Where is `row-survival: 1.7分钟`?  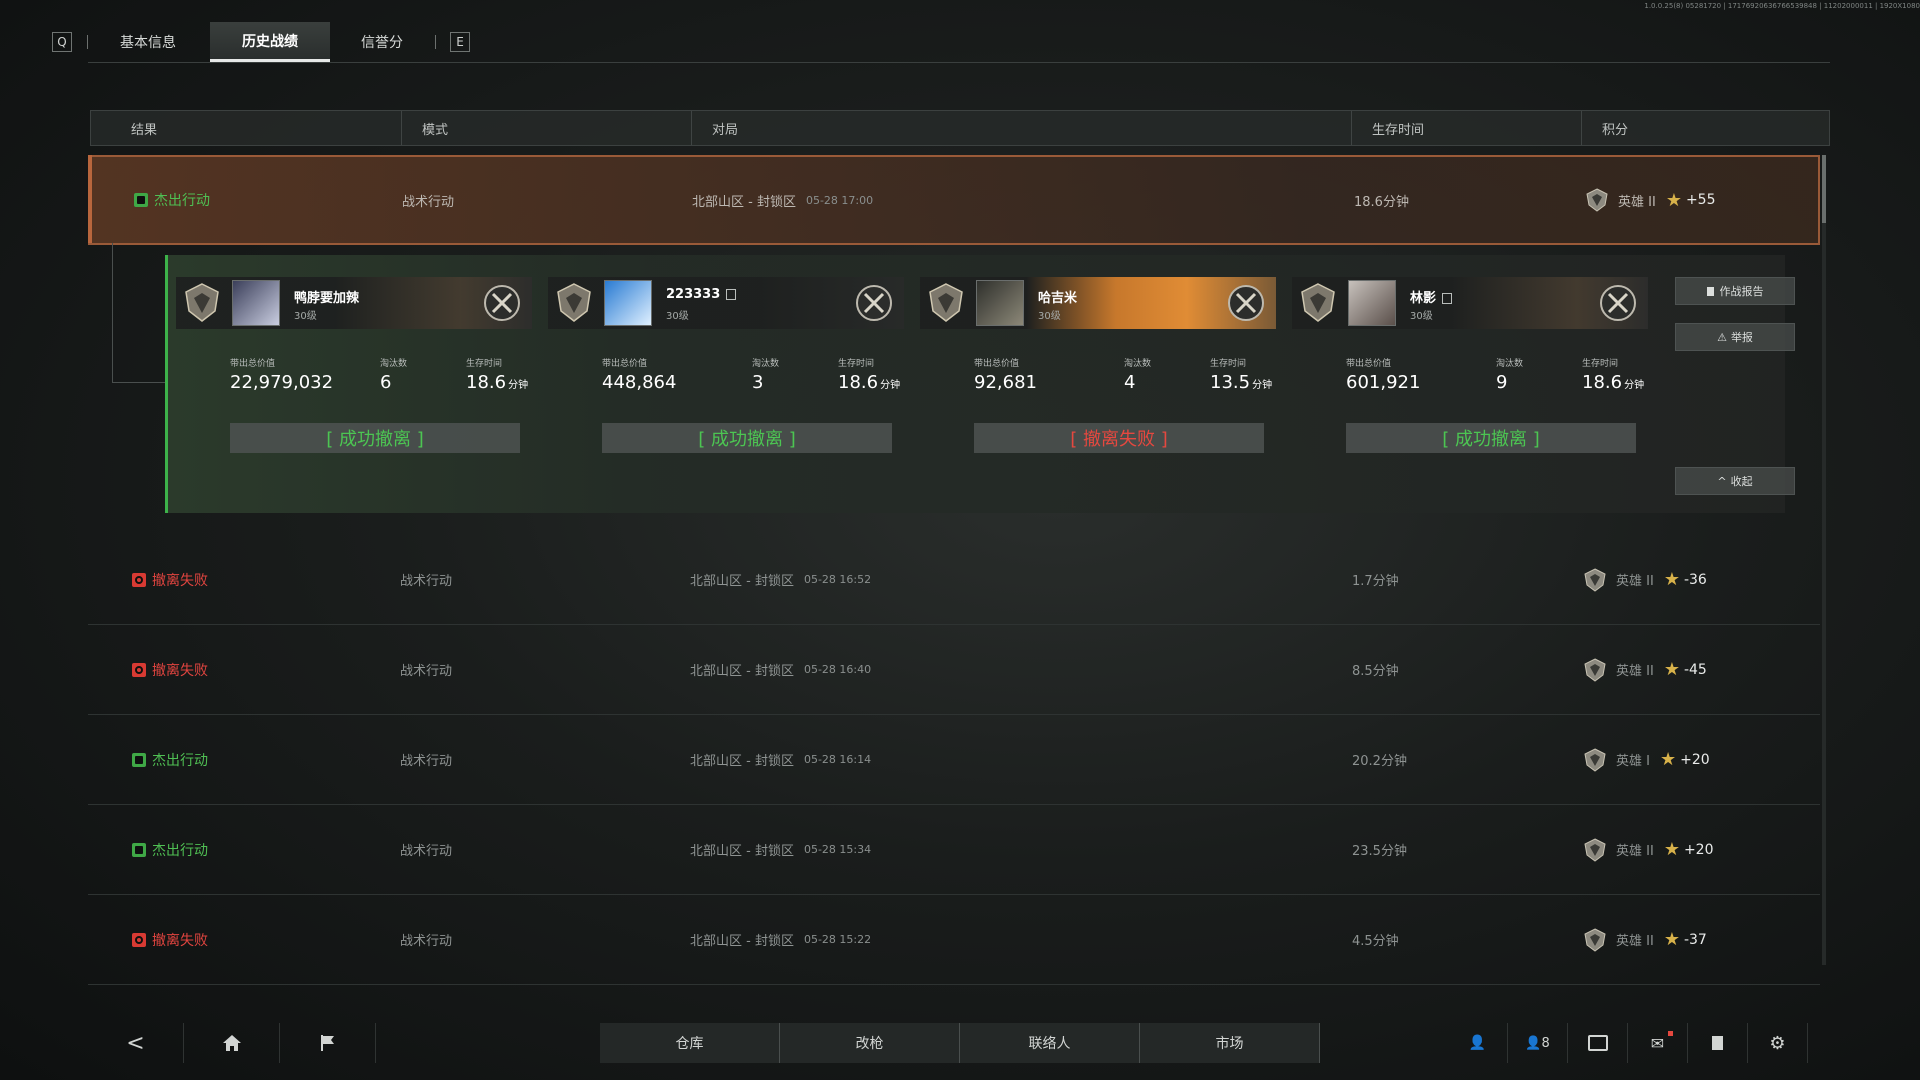 row-survival: 1.7分钟 is located at coordinates (1375, 581).